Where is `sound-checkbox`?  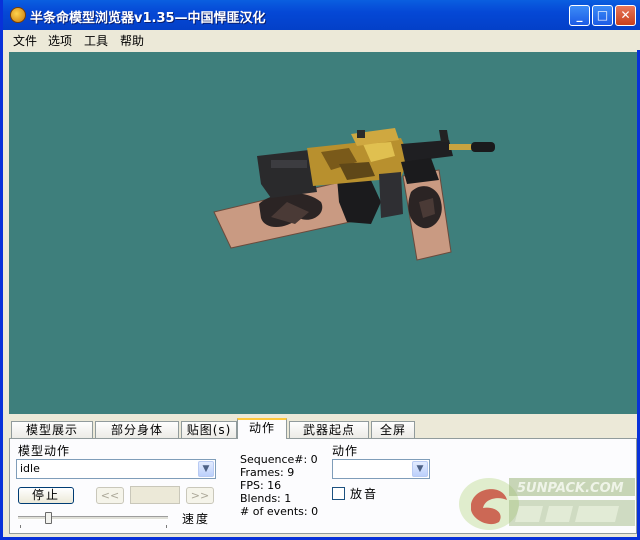 sound-checkbox is located at coordinates (338, 493).